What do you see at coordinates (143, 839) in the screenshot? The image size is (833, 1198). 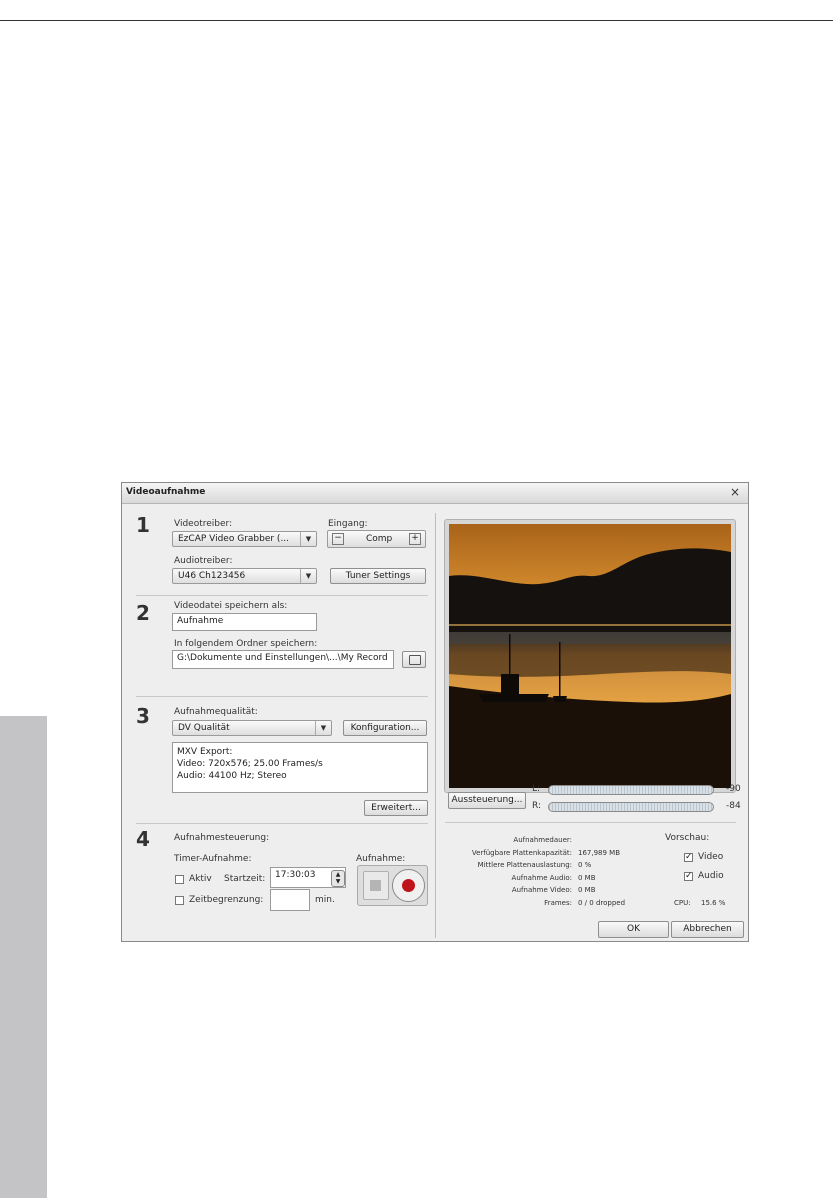 I see `section-4-number: 4` at bounding box center [143, 839].